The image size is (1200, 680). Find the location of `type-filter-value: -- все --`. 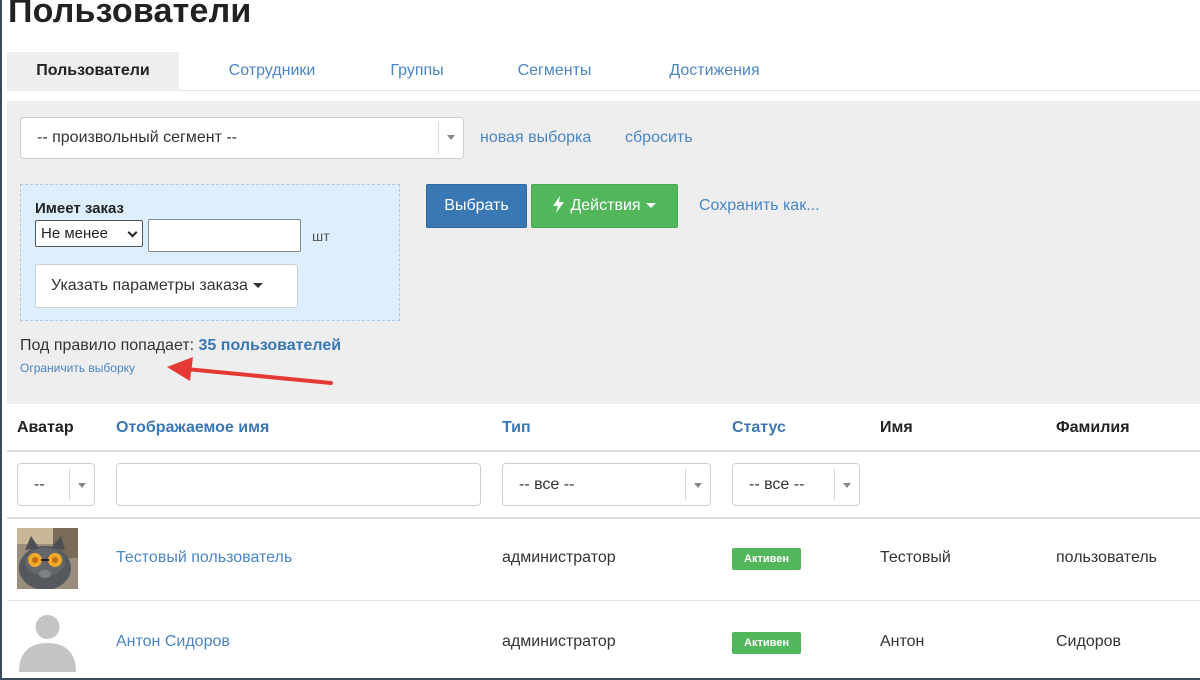

type-filter-value: -- все -- is located at coordinates (547, 484).